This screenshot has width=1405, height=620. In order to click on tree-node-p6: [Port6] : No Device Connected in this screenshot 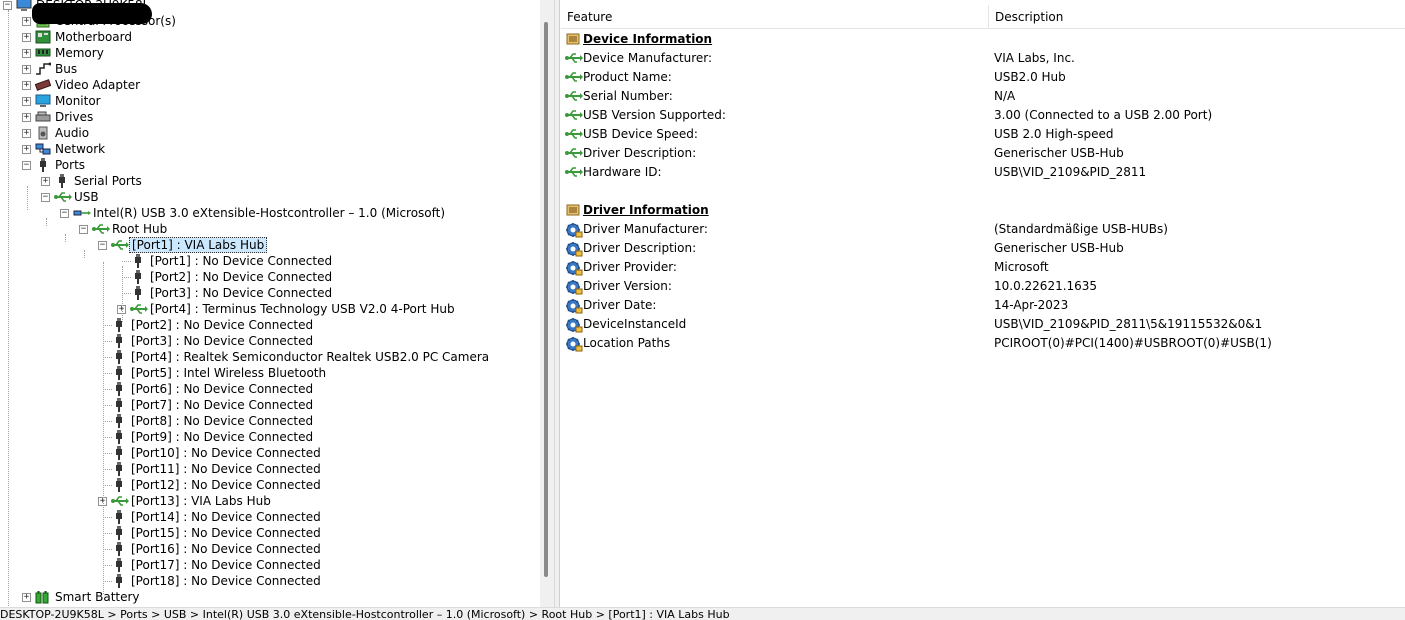, I will do `click(270, 389)`.